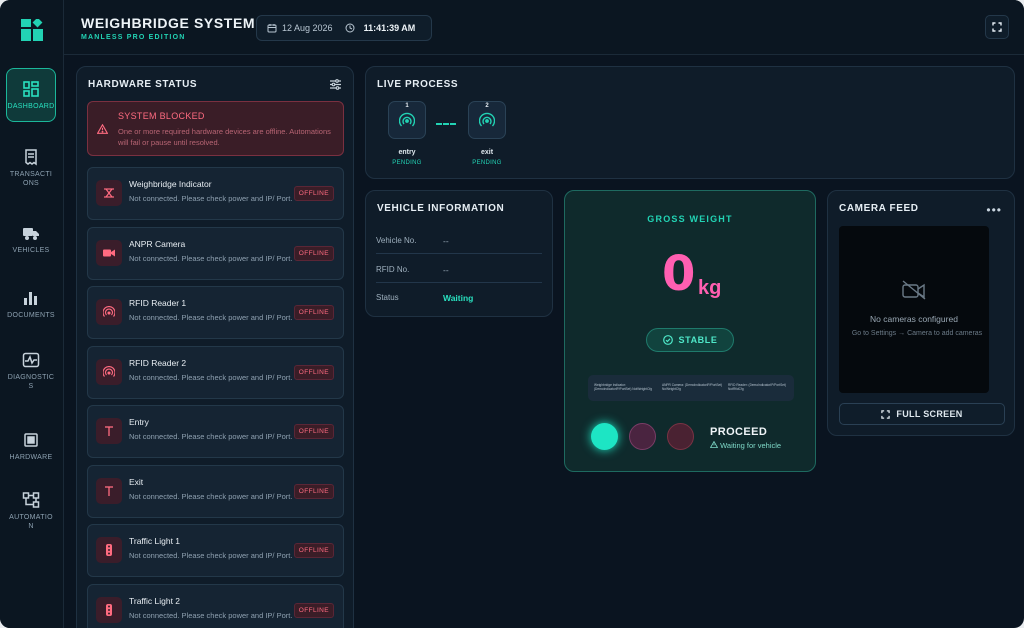  I want to click on more-options-icon: •••, so click(994, 210).